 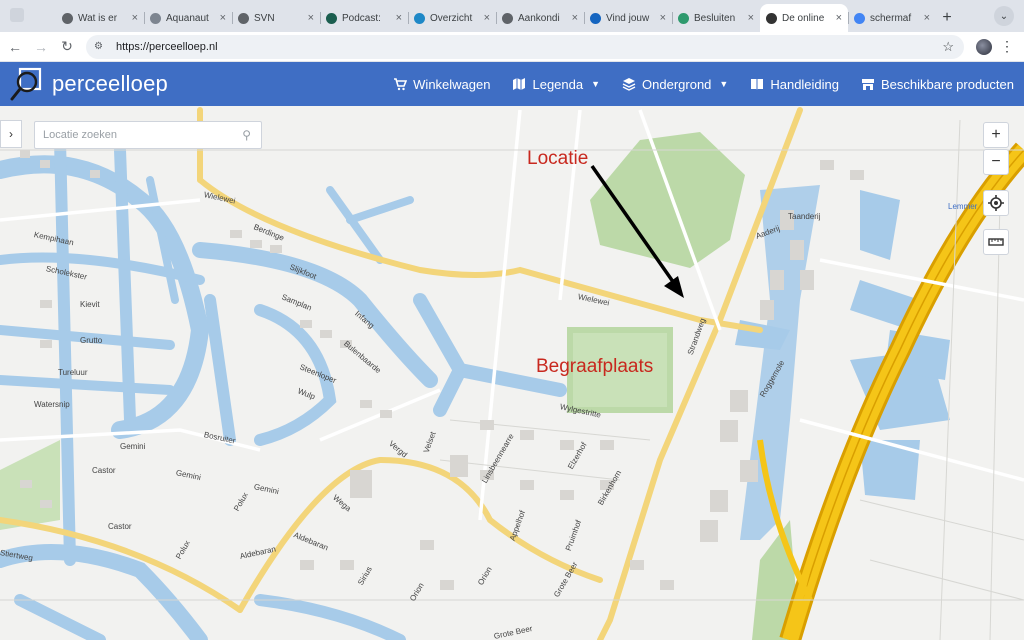 What do you see at coordinates (1007, 46) in the screenshot?
I see `browser-menu-button: ⋮` at bounding box center [1007, 46].